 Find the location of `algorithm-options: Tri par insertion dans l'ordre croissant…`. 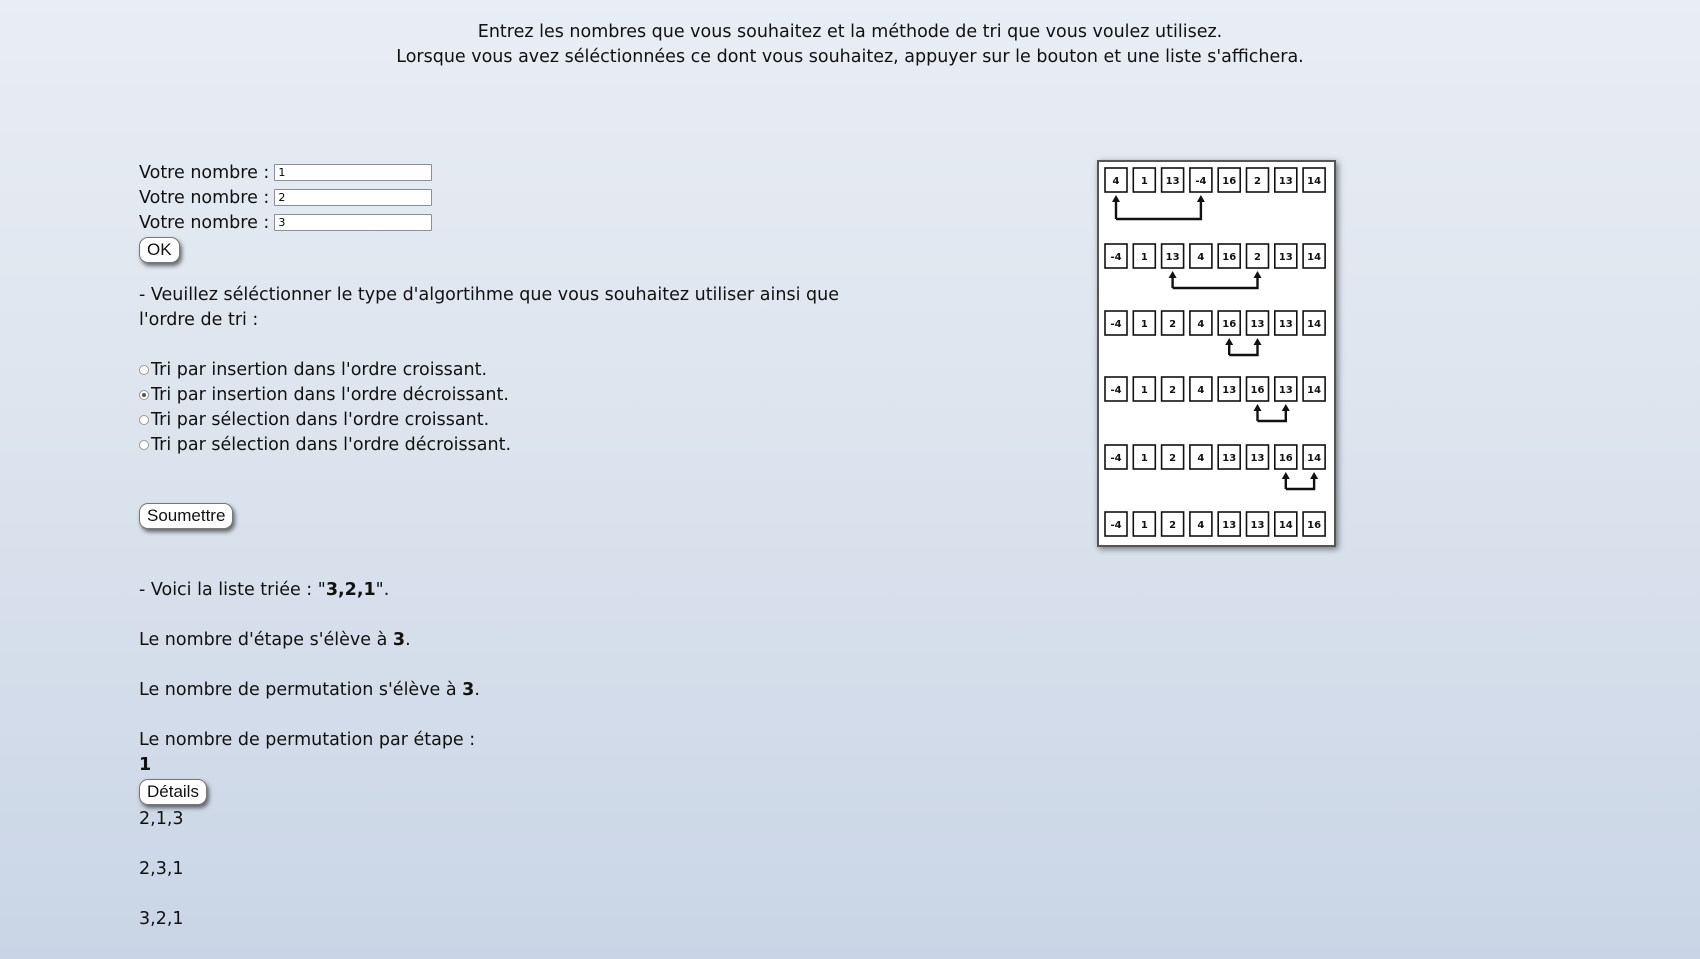

algorithm-options: Tri par insertion dans l'ordre croissant… is located at coordinates (325, 407).